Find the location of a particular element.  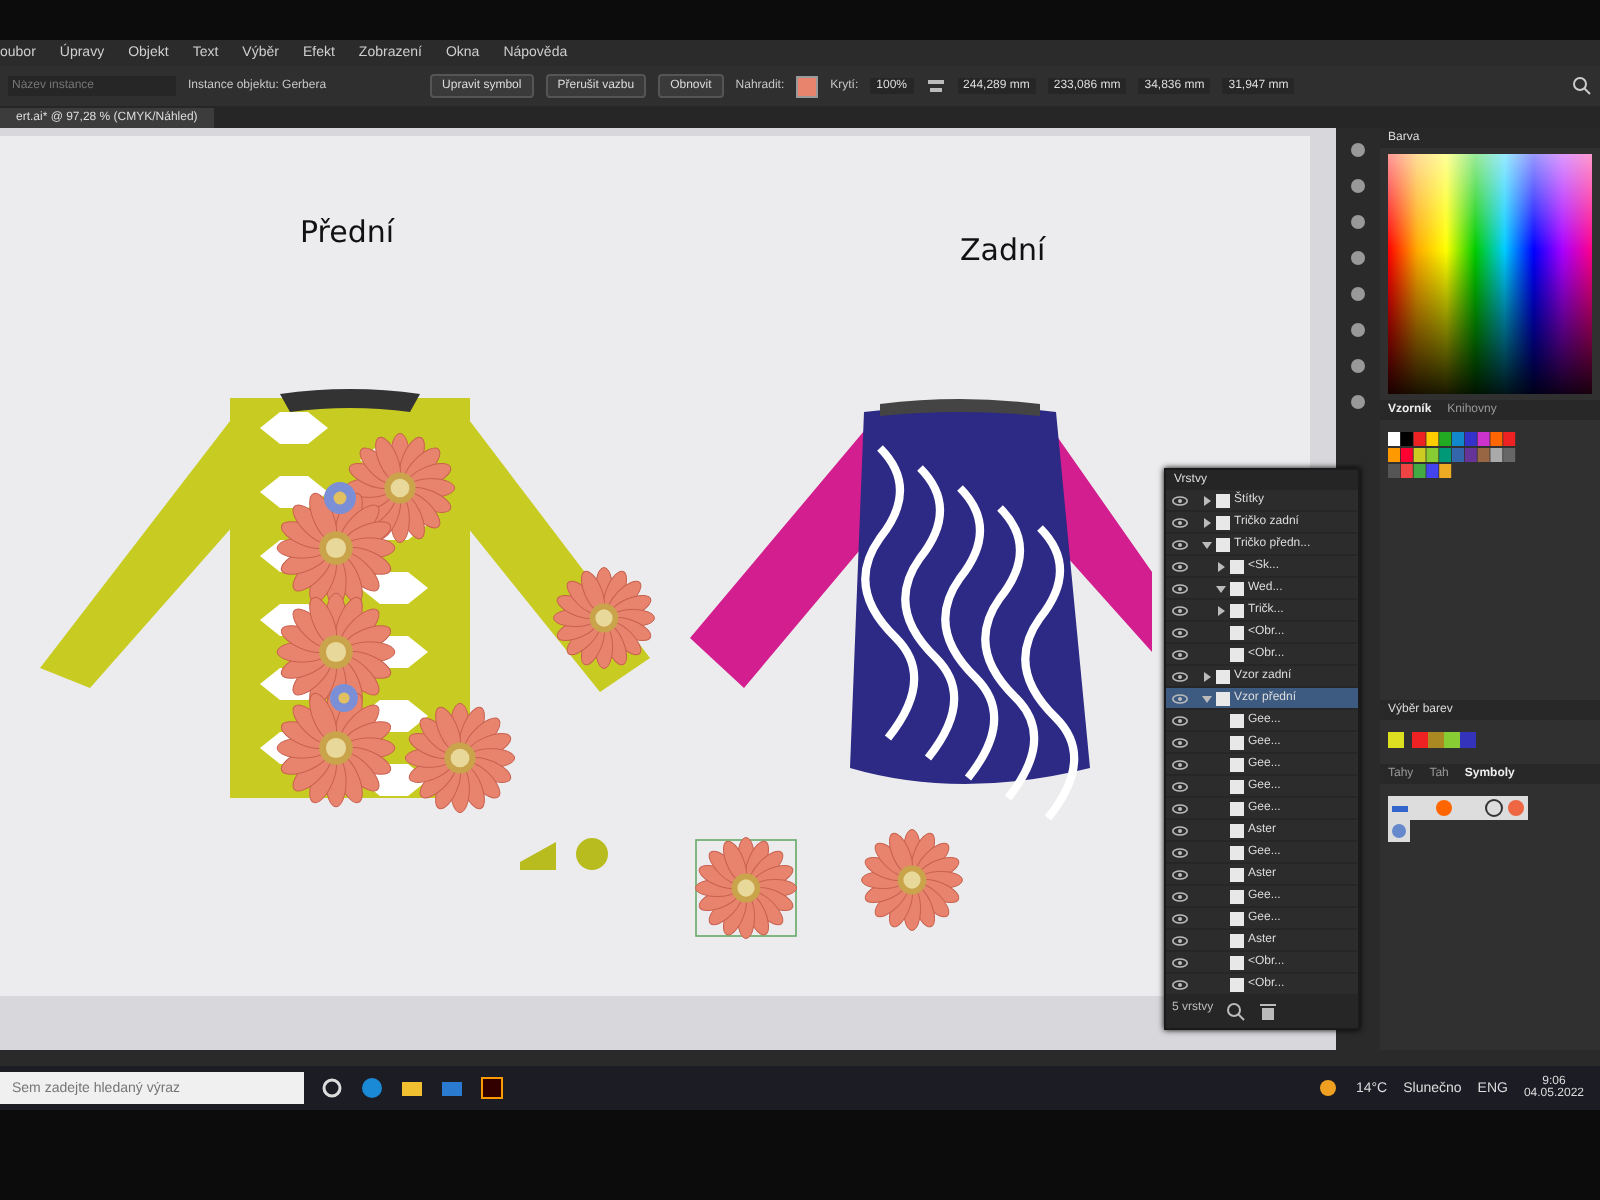

align-icon is located at coordinates (935, 86).